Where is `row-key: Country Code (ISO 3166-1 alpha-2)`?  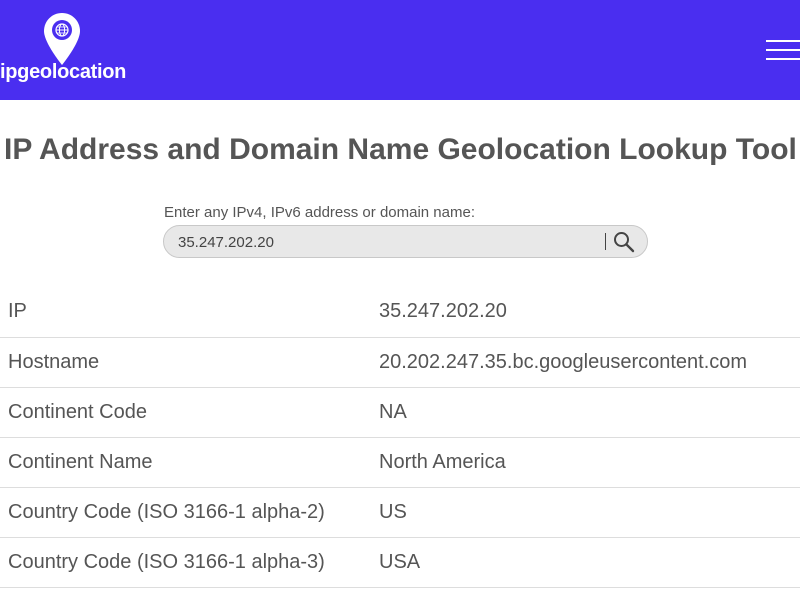 row-key: Country Code (ISO 3166-1 alpha-2) is located at coordinates (189, 512).